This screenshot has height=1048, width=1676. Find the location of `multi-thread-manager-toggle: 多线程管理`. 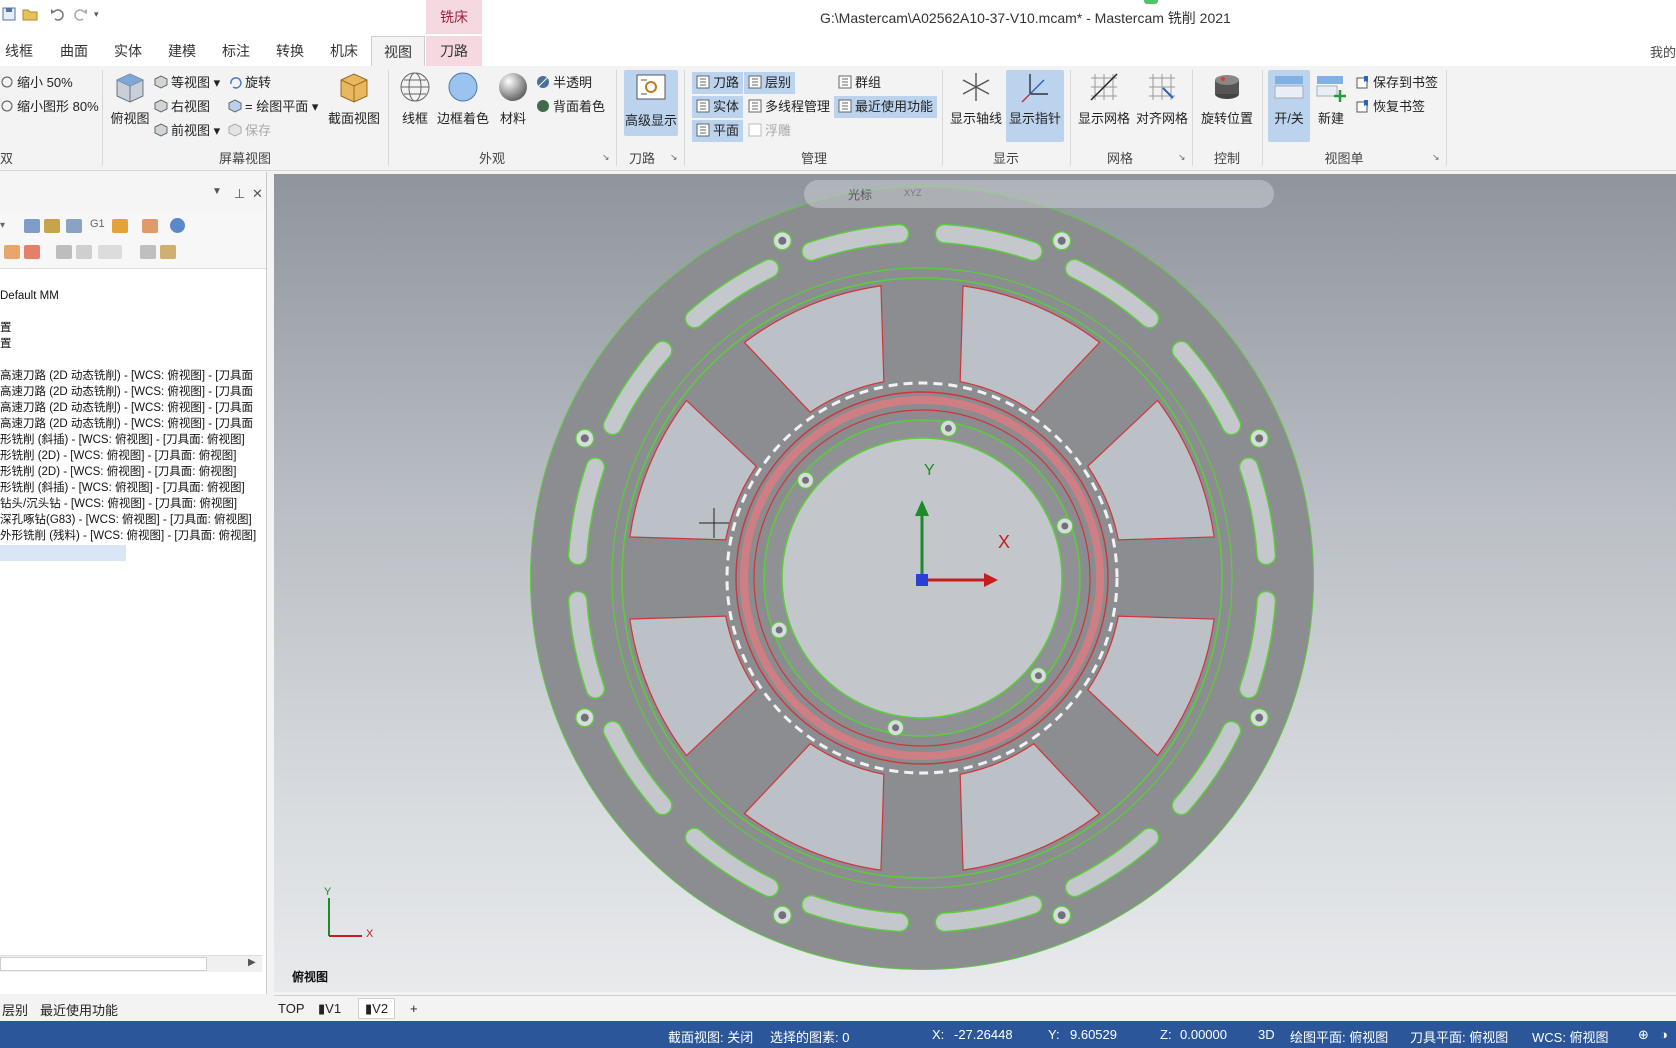

multi-thread-manager-toggle: 多线程管理 is located at coordinates (789, 107).